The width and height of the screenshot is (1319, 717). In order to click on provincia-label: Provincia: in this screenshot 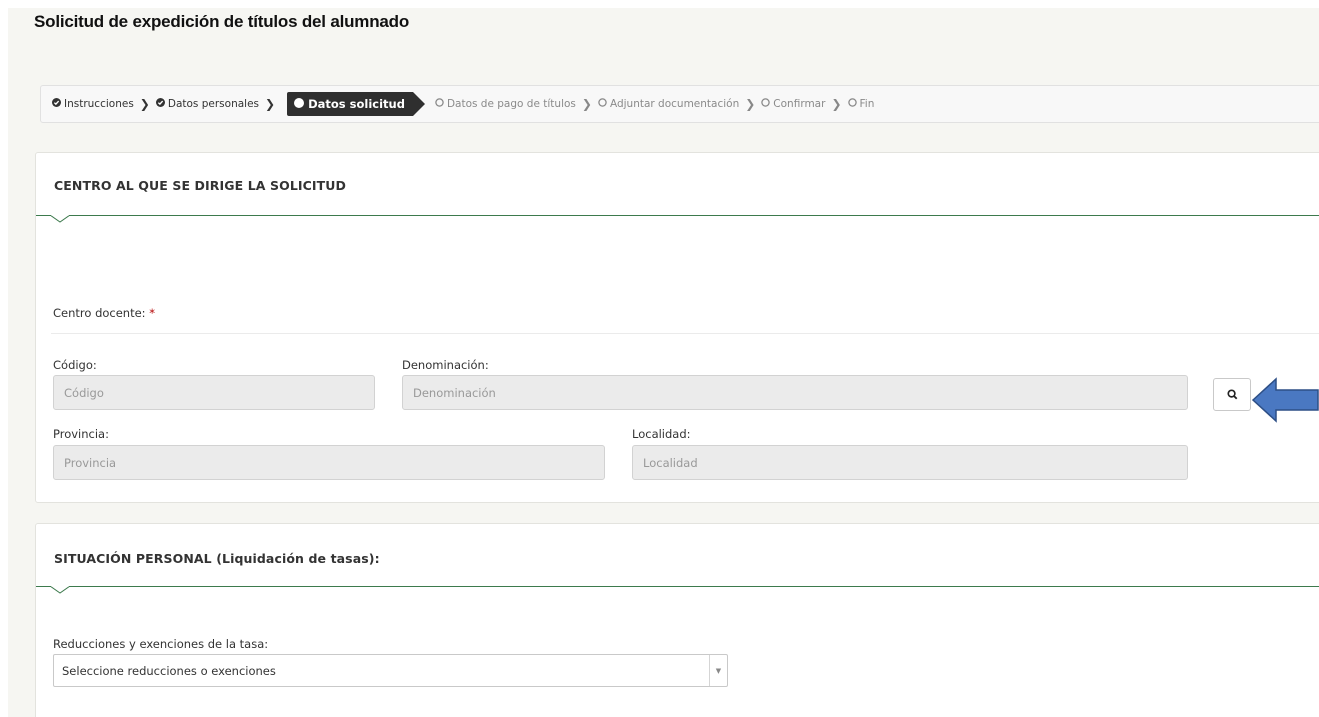, I will do `click(81, 434)`.